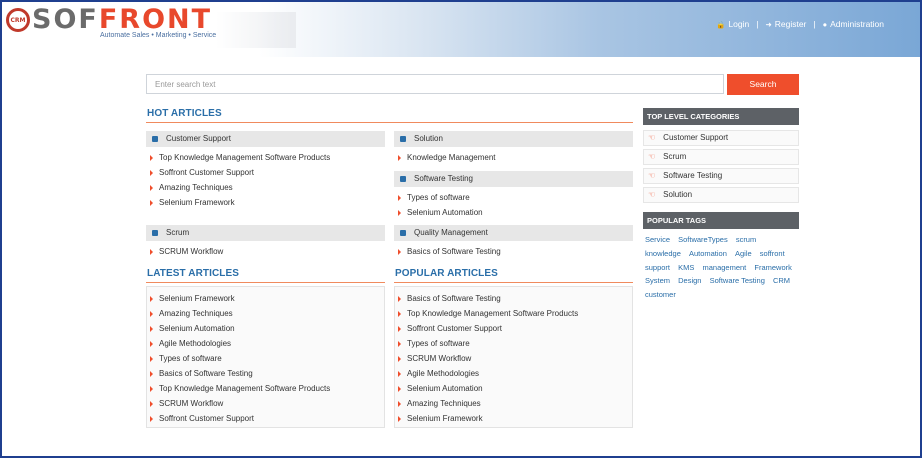  Describe the element at coordinates (265, 139) in the screenshot. I see `category-customer-support: Customer Support` at that location.